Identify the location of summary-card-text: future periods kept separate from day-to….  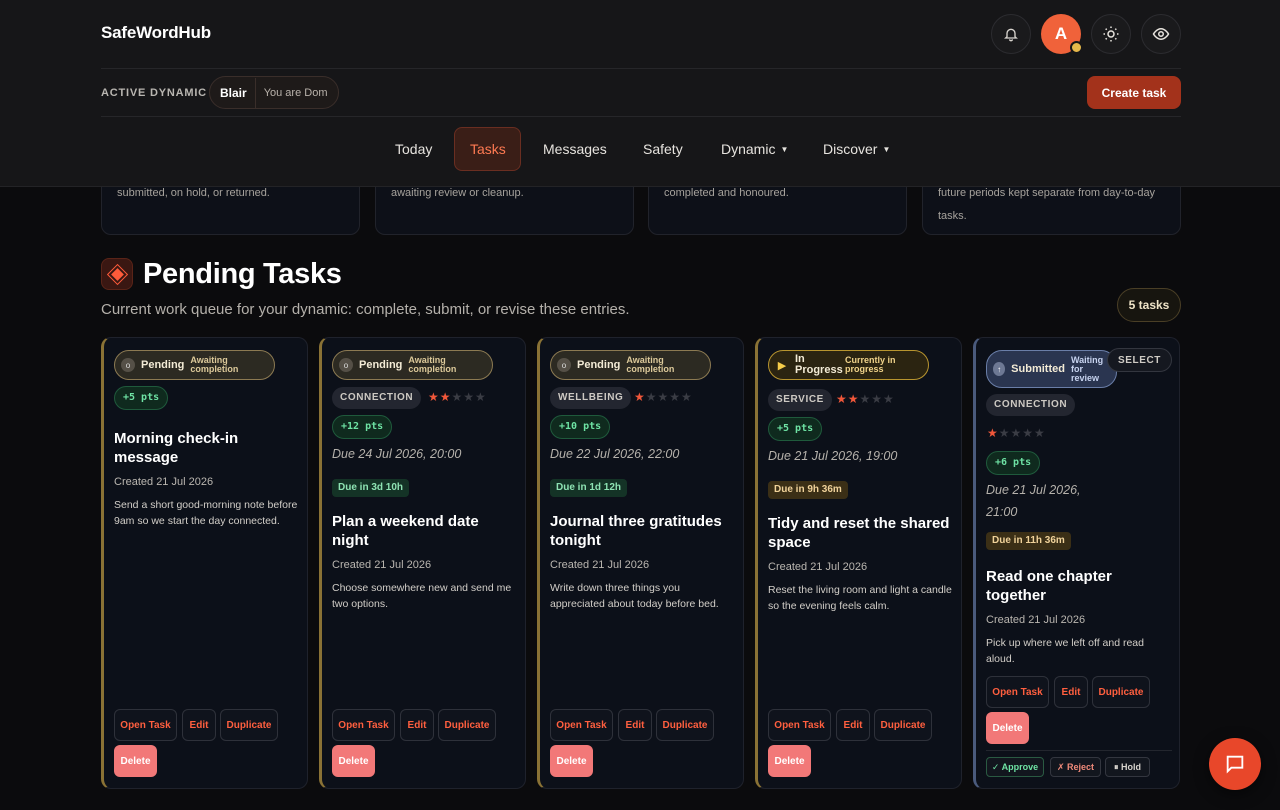
(1047, 204).